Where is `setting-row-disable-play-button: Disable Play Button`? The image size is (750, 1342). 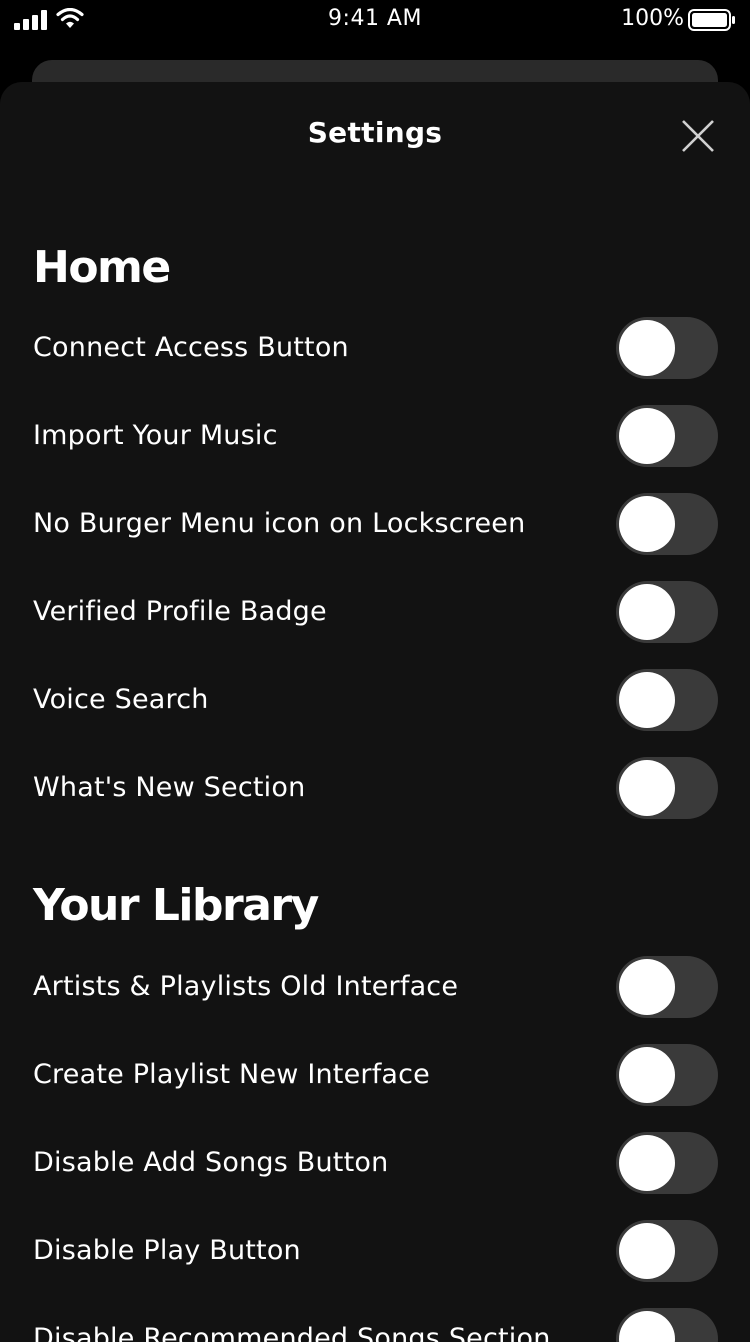
setting-row-disable-play-button: Disable Play Button is located at coordinates (375, 1251).